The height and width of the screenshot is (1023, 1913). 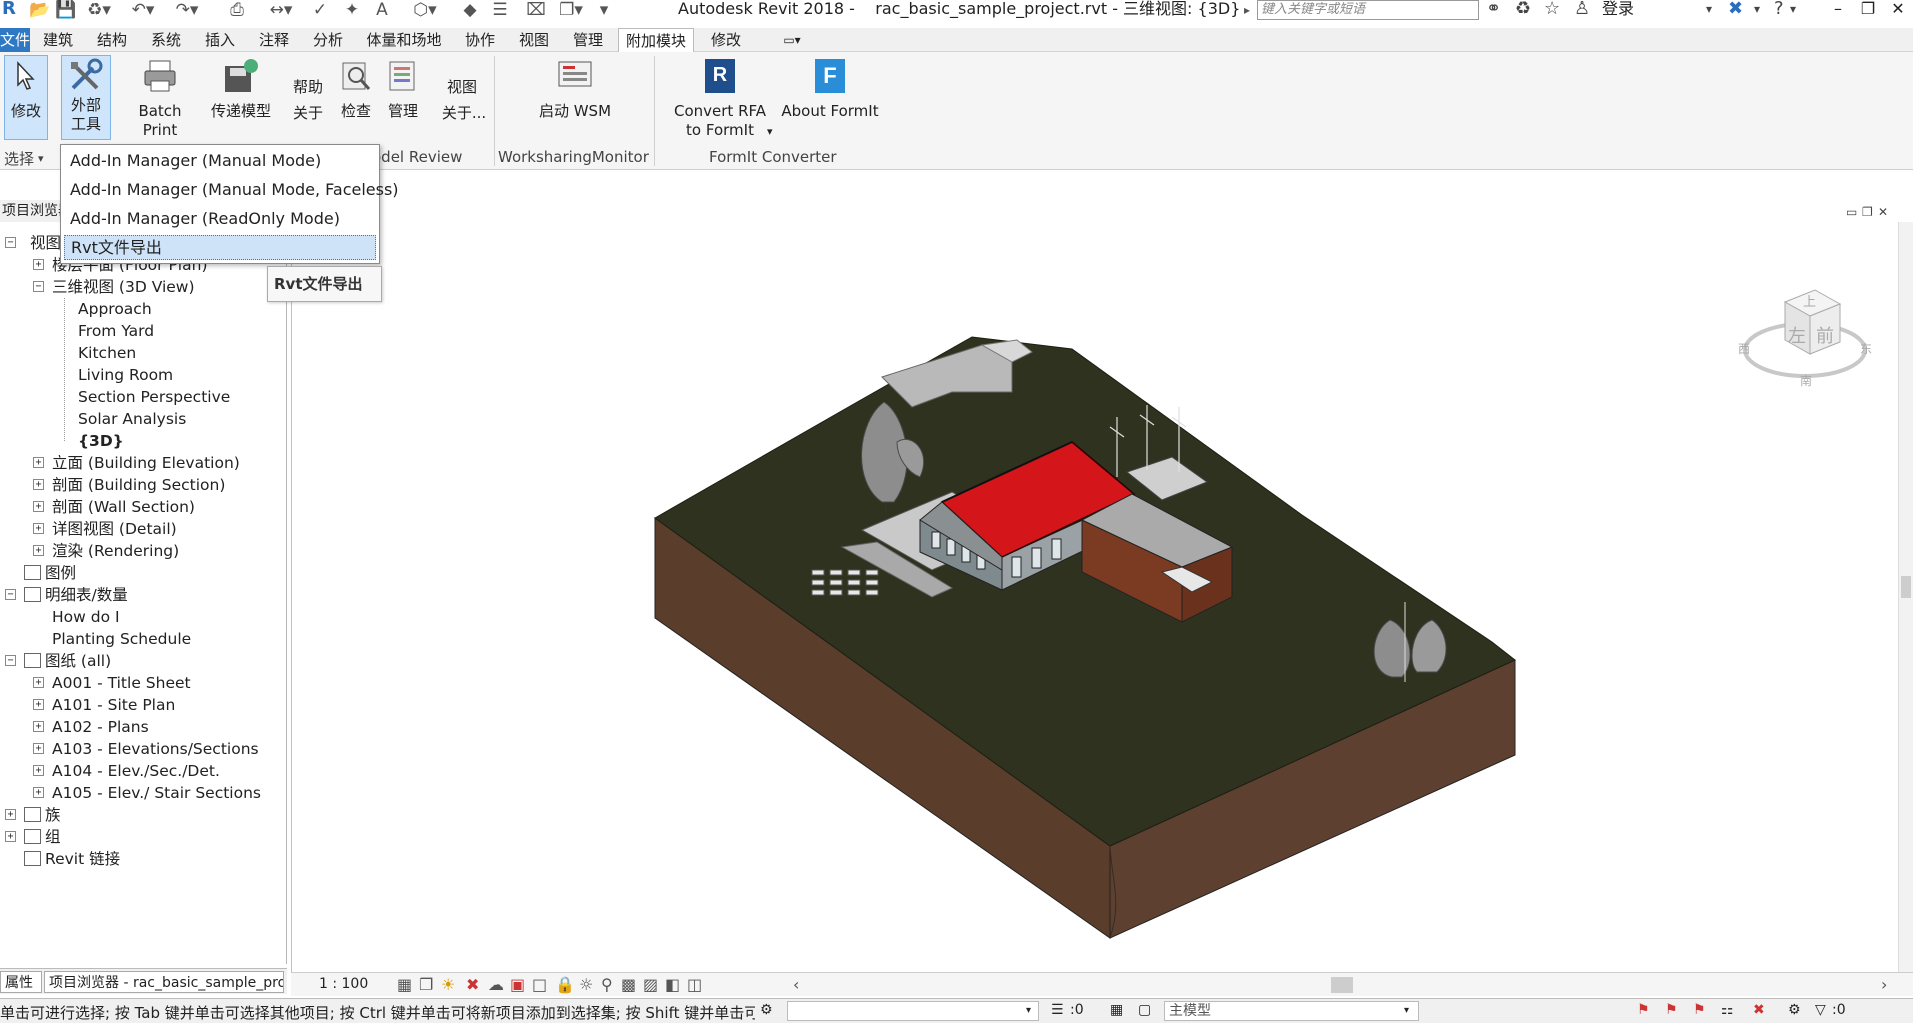 What do you see at coordinates (1291, 1011) in the screenshot?
I see `design-option-select: 主模型` at bounding box center [1291, 1011].